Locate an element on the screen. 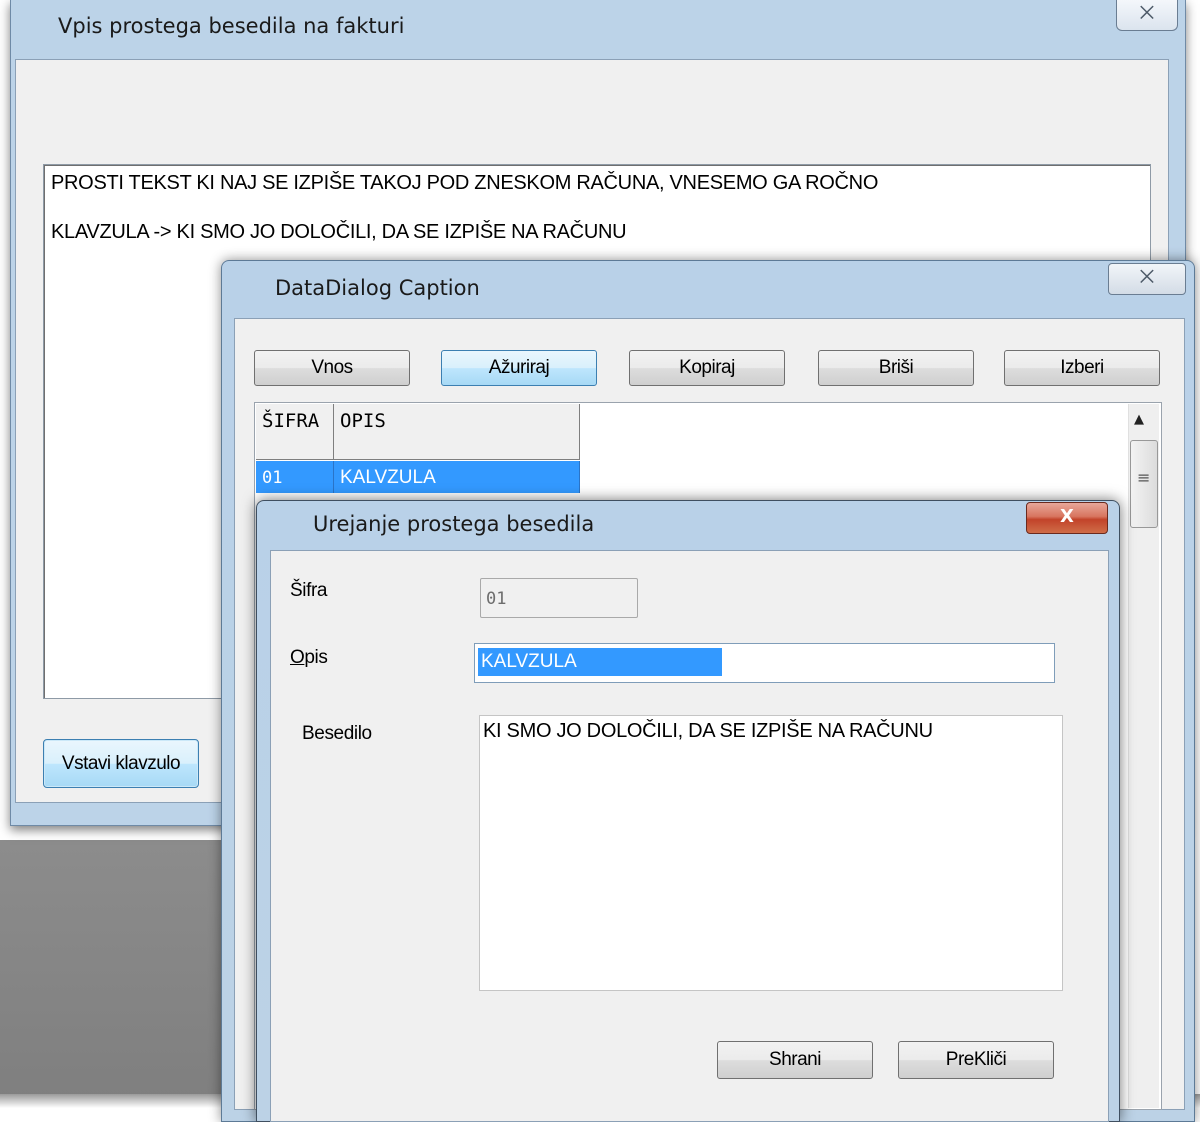 Image resolution: width=1200 pixels, height=1122 pixels. vnos-button: Vnos is located at coordinates (332, 368).